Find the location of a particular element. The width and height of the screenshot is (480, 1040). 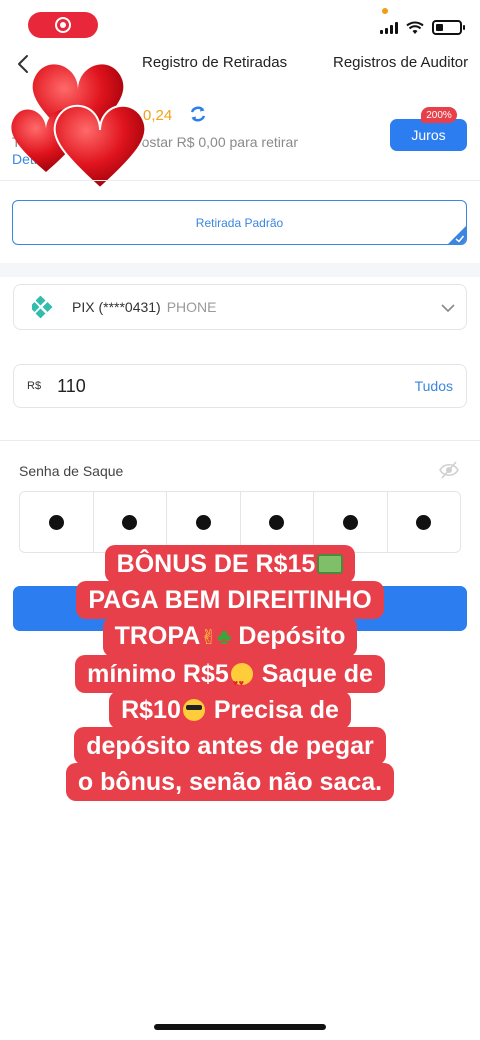

amount-field: R$ 110 Tudos is located at coordinates (240, 386).